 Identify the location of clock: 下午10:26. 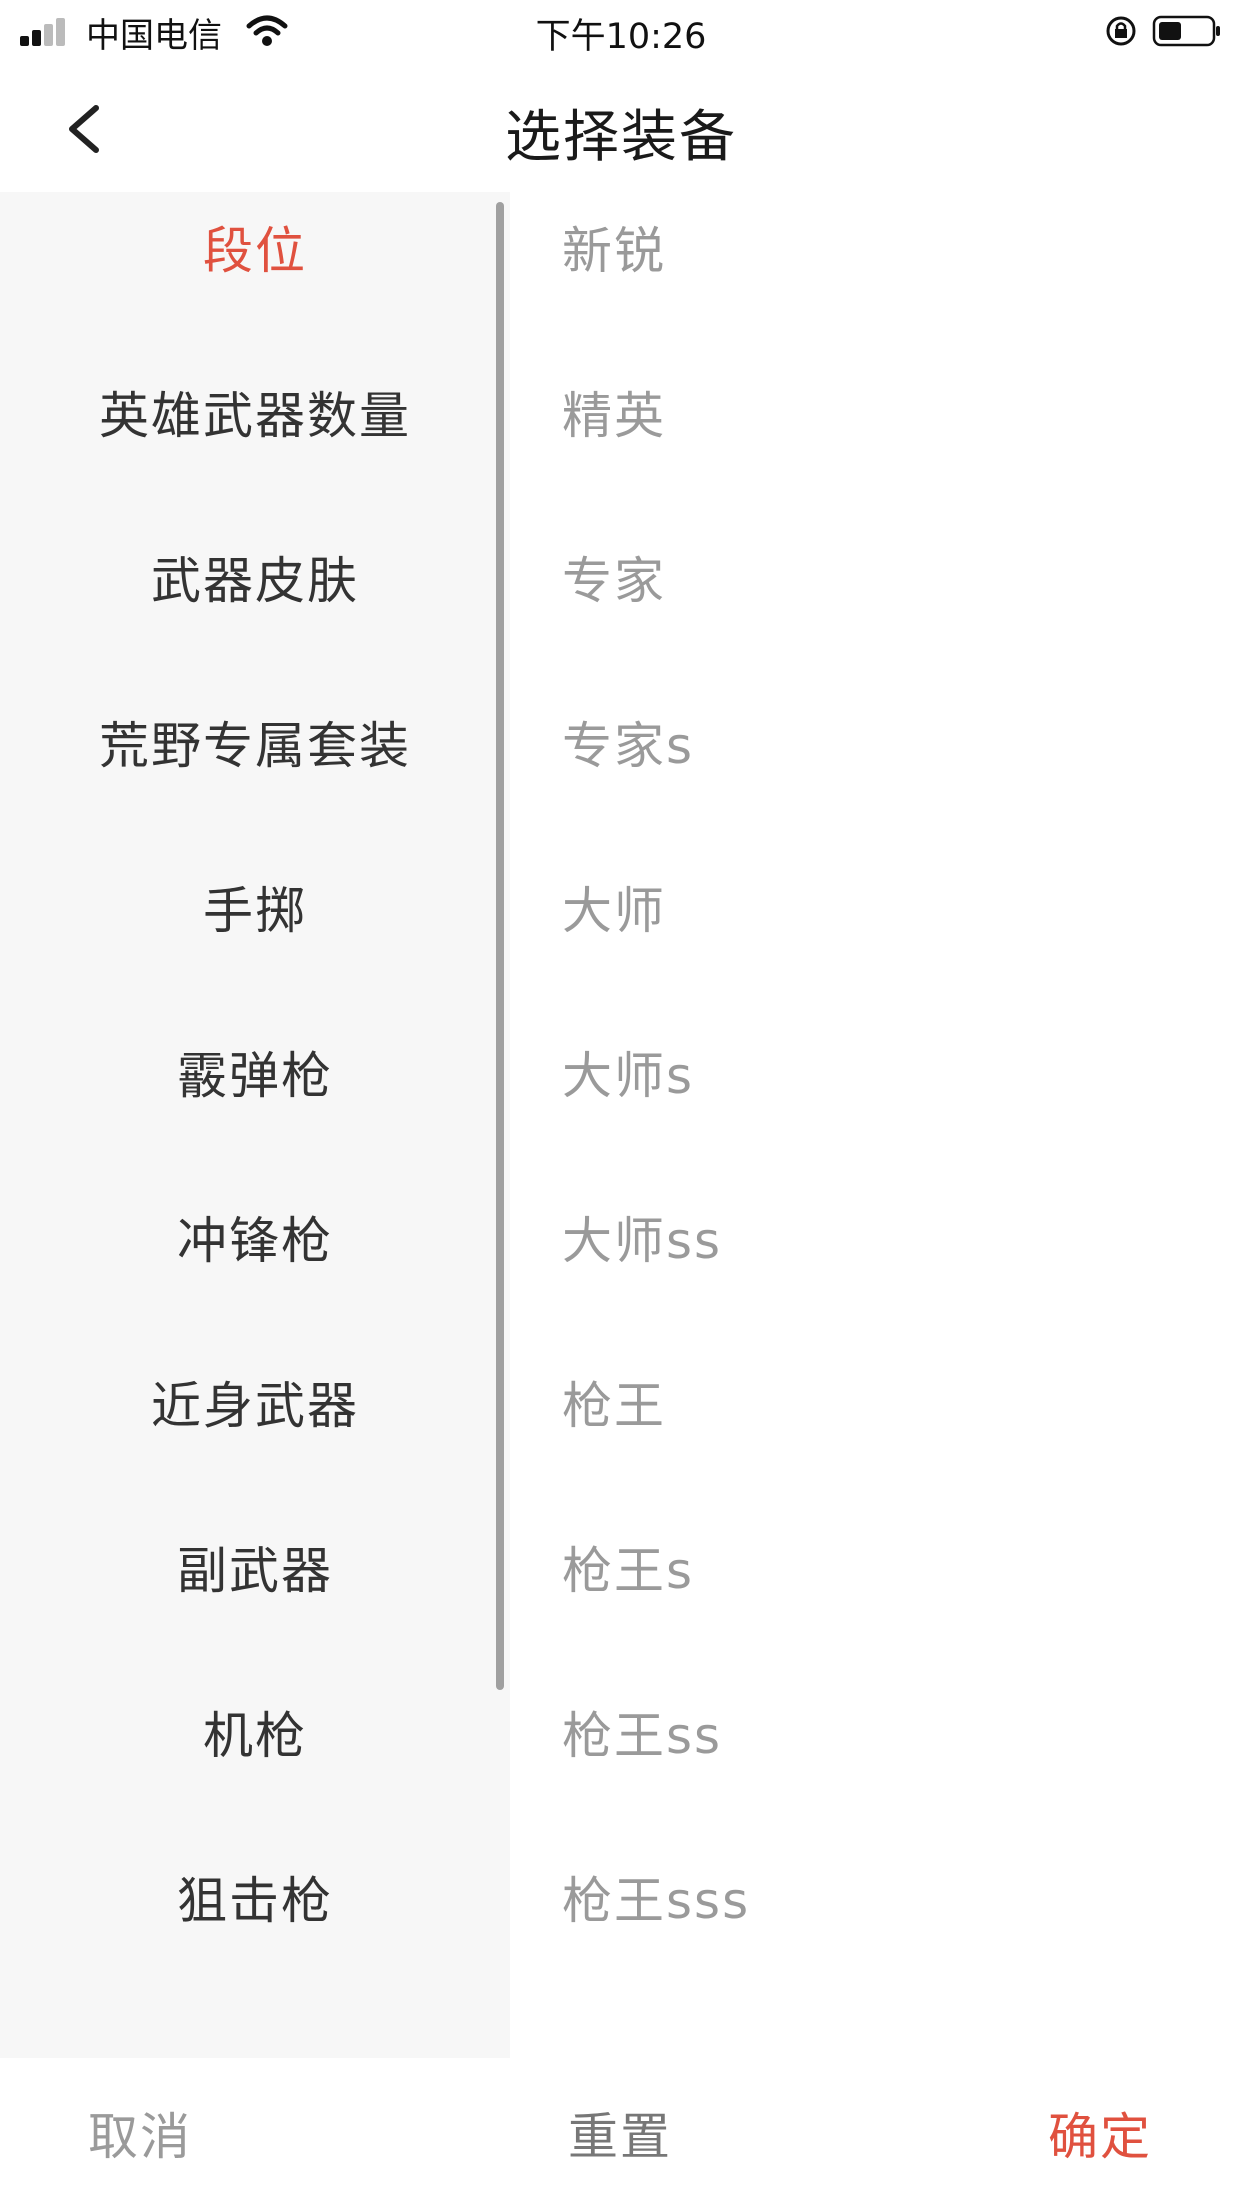
(621, 37).